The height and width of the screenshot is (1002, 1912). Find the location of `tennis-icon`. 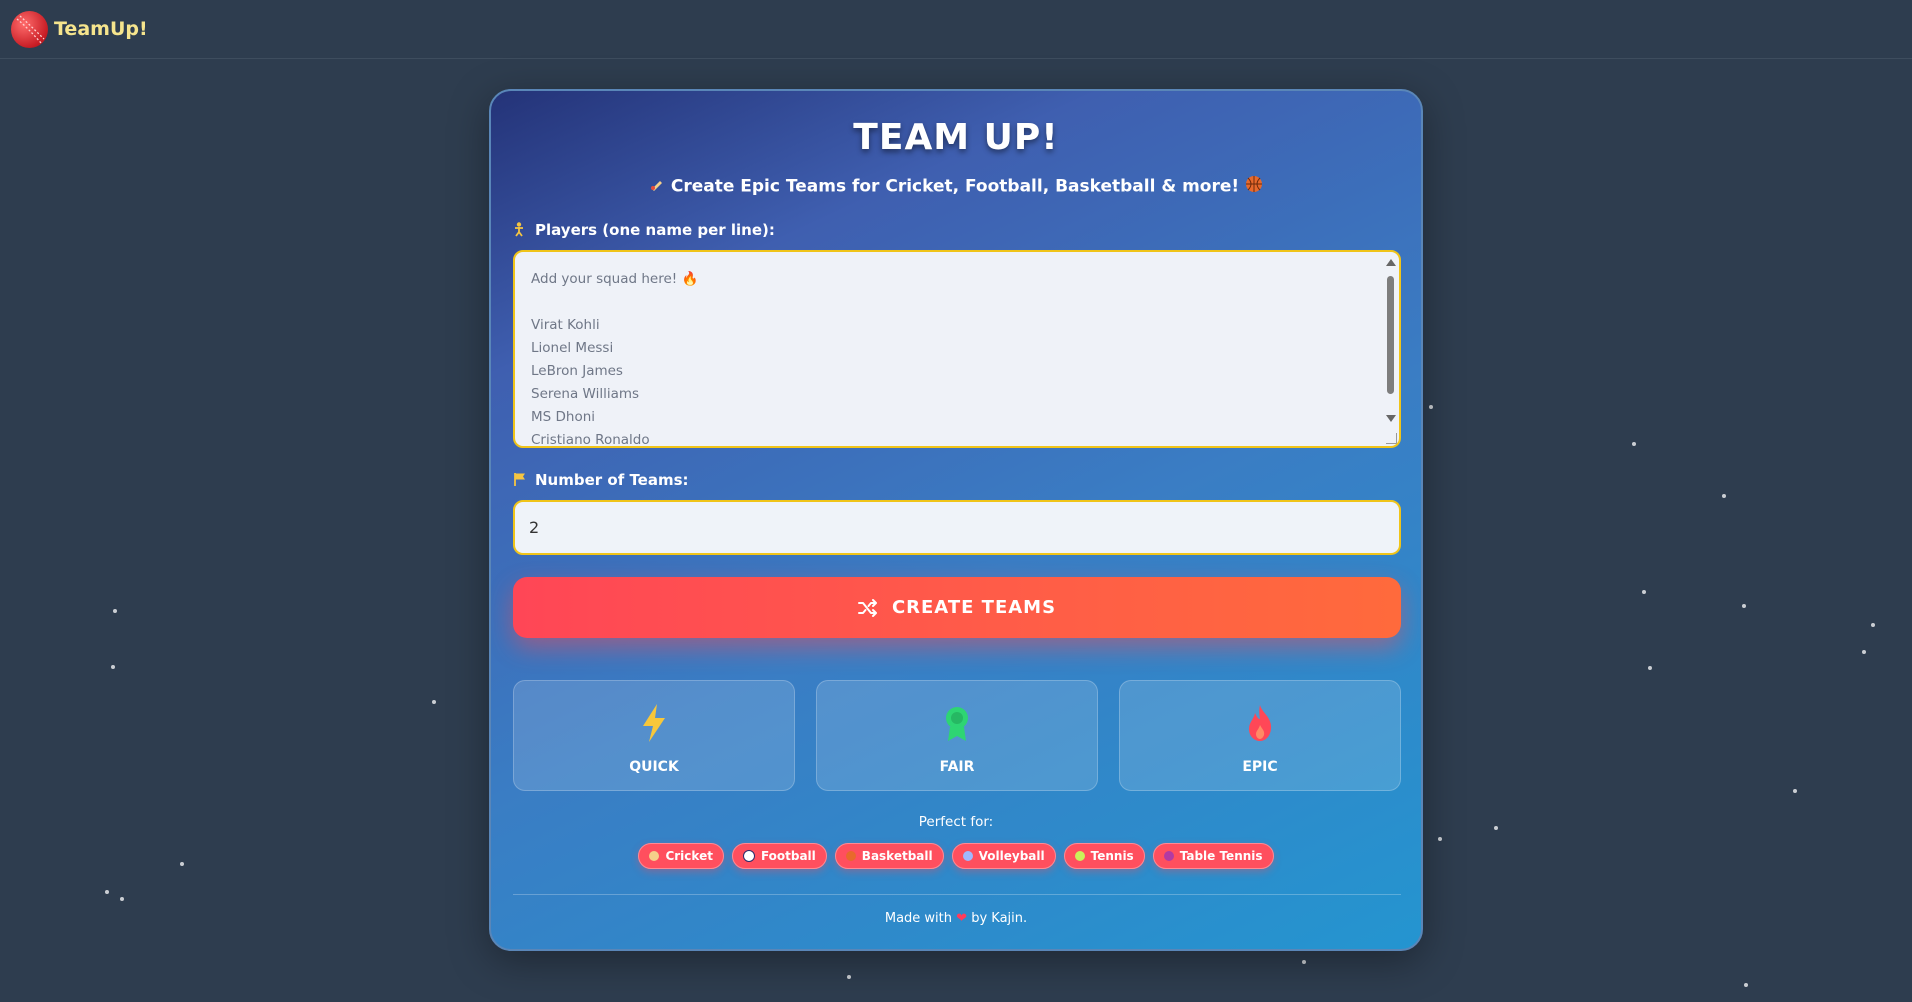

tennis-icon is located at coordinates (1079, 856).